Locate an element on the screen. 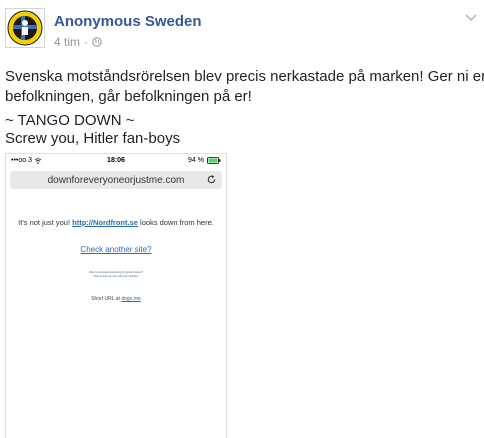  battery-percent: 94 % is located at coordinates (196, 160).